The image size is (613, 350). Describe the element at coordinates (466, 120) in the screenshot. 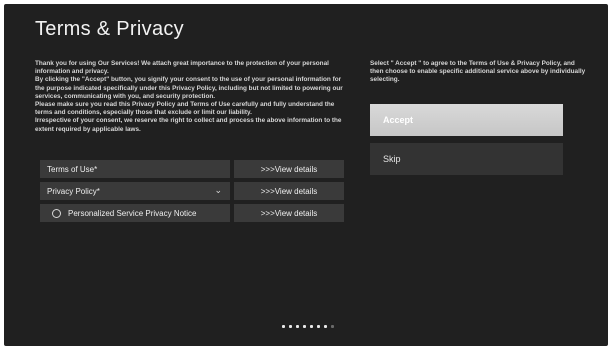

I see `accept-button: Accept` at that location.